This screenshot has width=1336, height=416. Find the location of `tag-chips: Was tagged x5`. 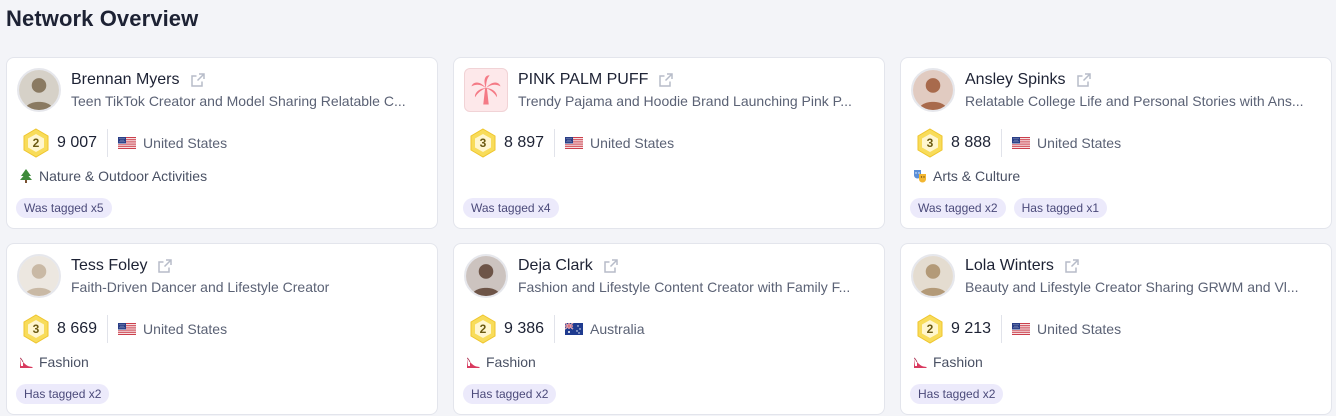

tag-chips: Was tagged x5 is located at coordinates (64, 208).